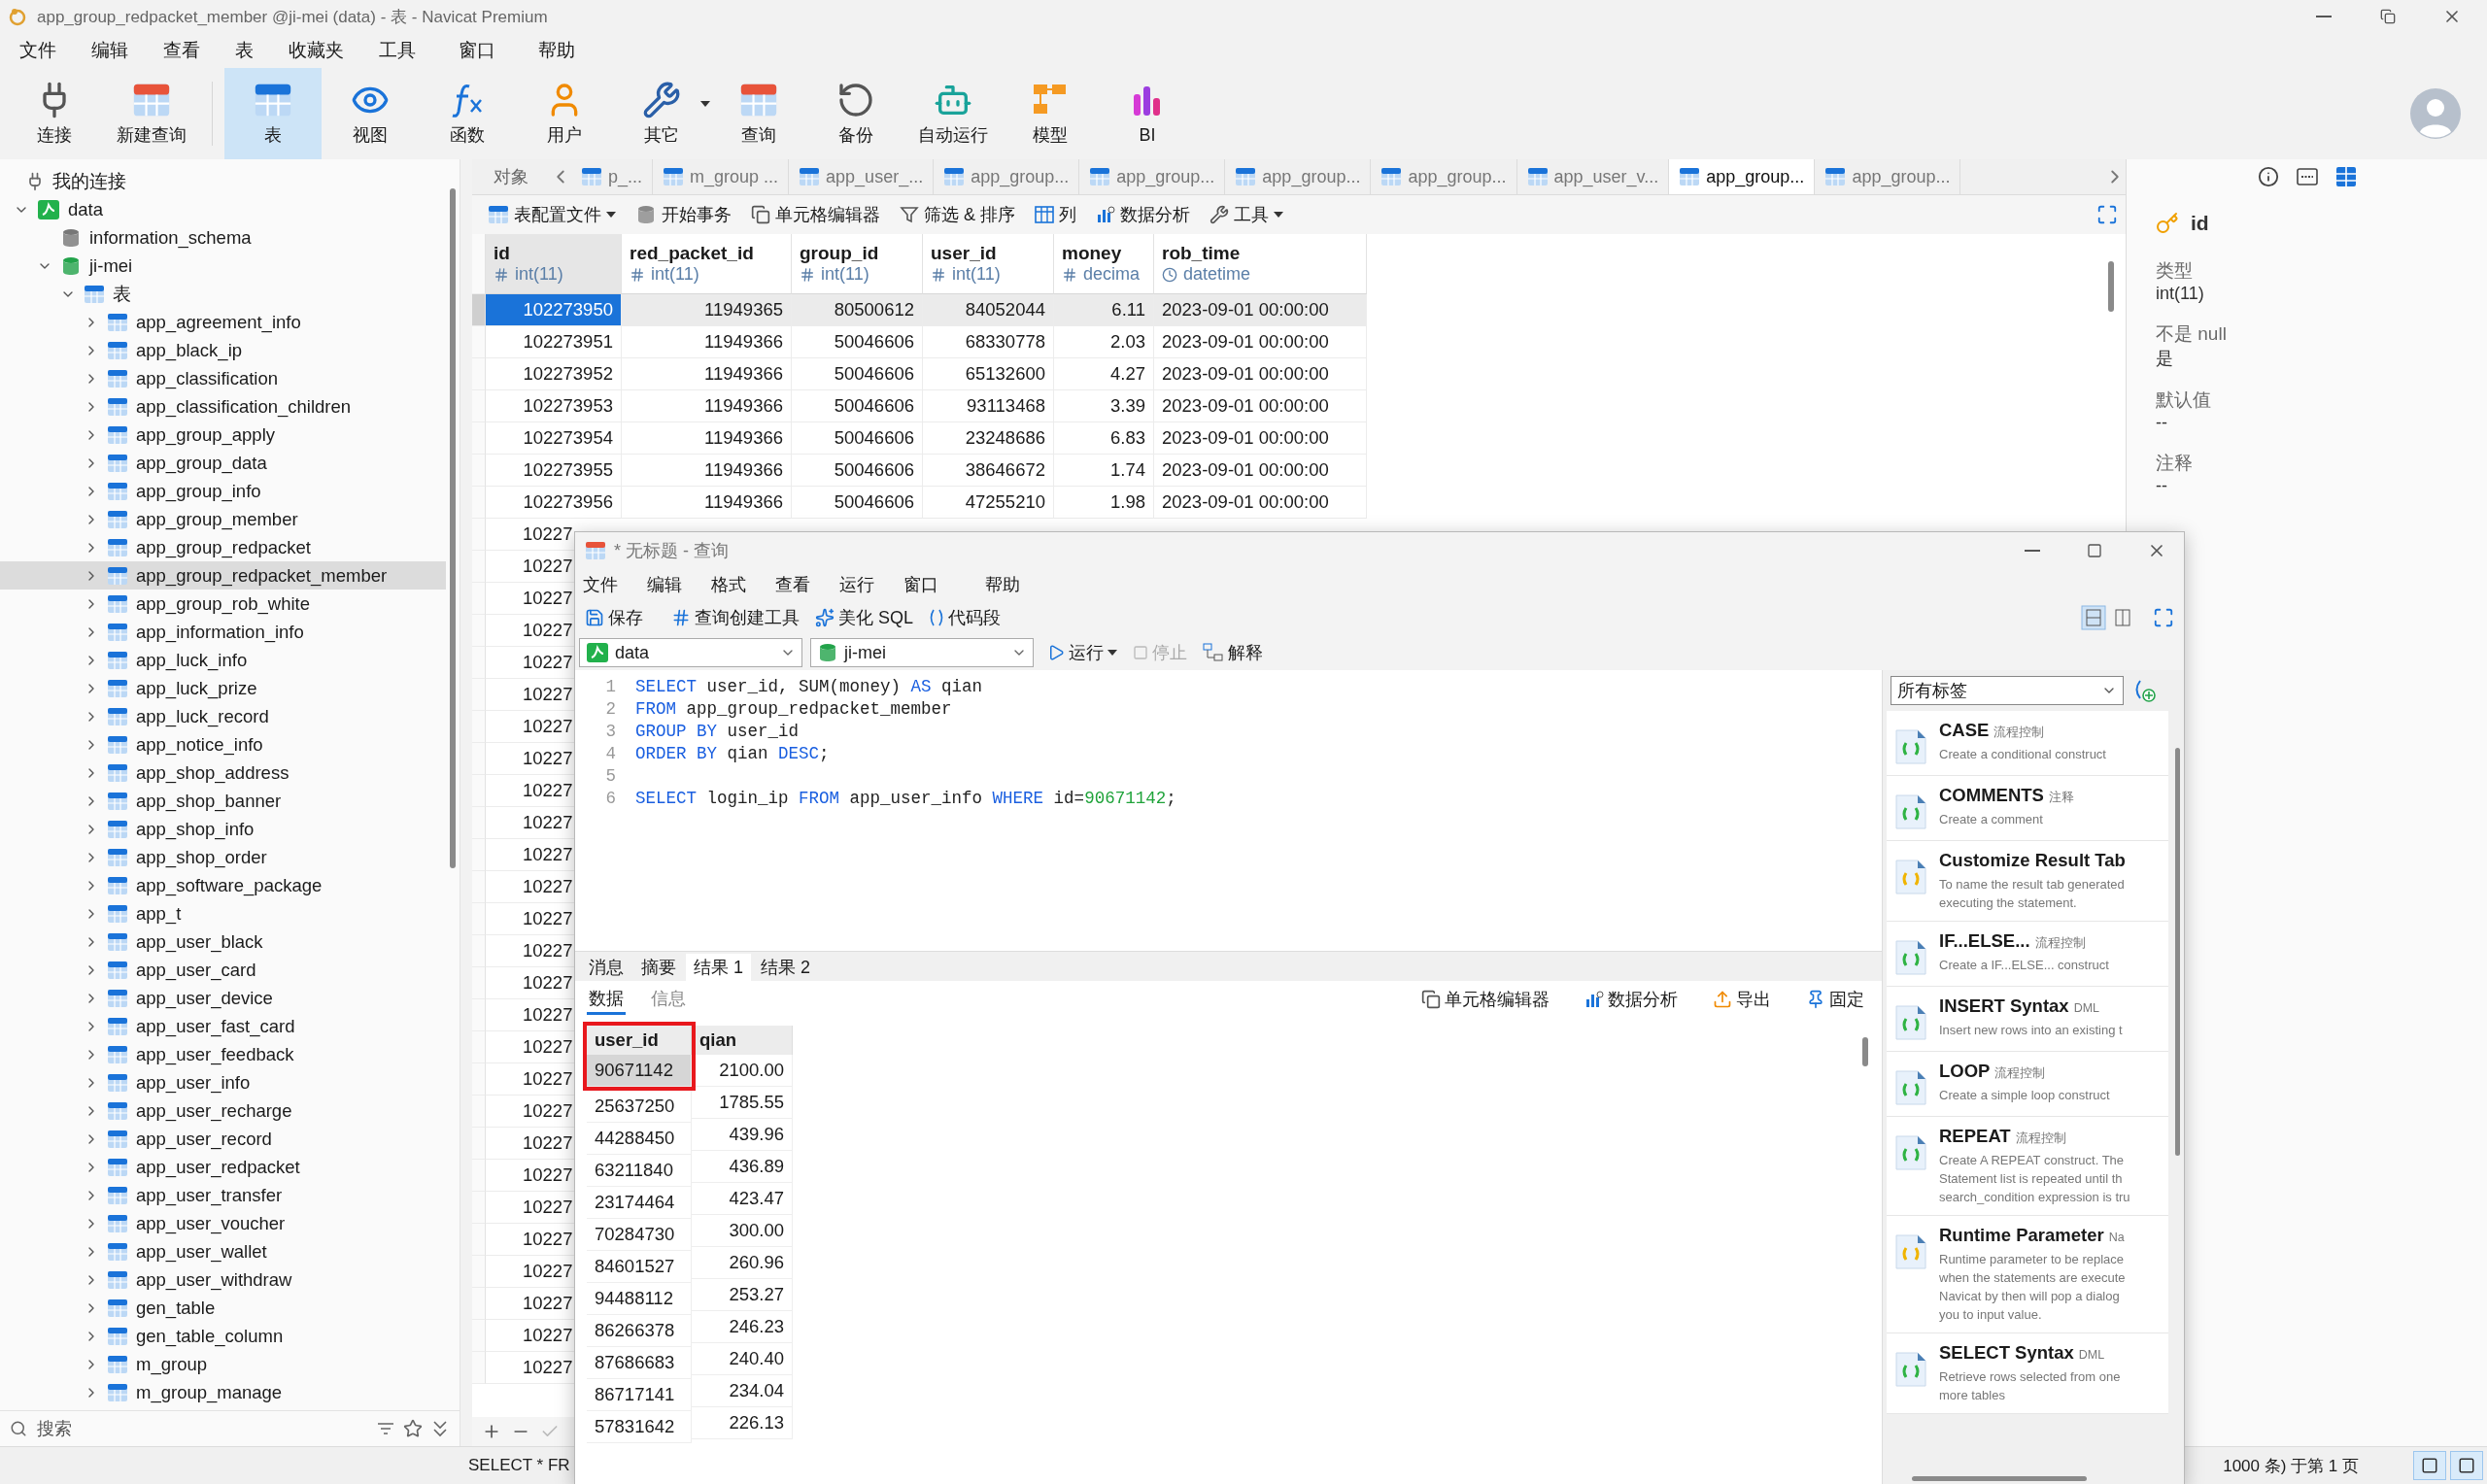  Describe the element at coordinates (690, 652) in the screenshot. I see `connection-select: data` at that location.